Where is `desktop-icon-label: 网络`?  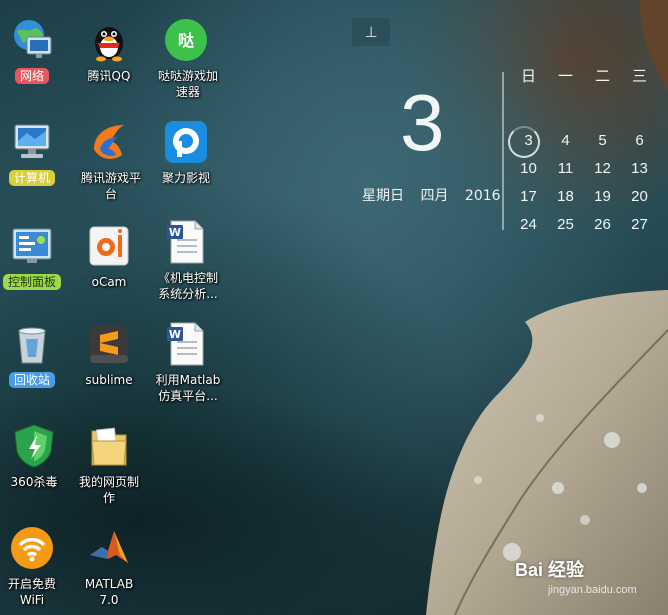
desktop-icon-label: 网络 is located at coordinates (31, 76).